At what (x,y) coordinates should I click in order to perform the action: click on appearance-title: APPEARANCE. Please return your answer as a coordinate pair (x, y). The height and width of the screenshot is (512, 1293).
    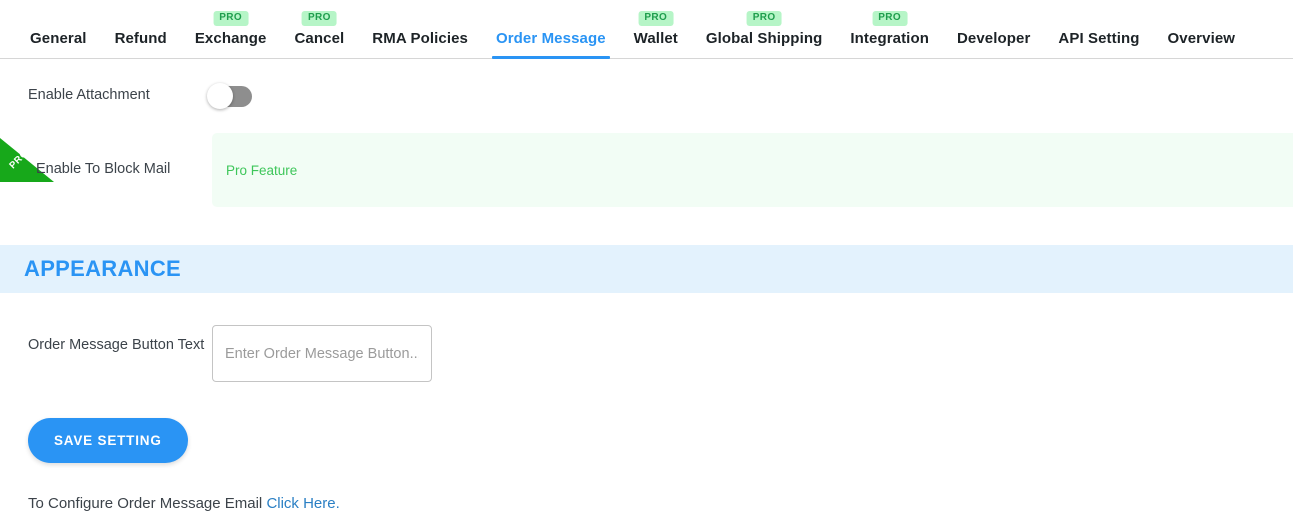
    Looking at the image, I should click on (103, 268).